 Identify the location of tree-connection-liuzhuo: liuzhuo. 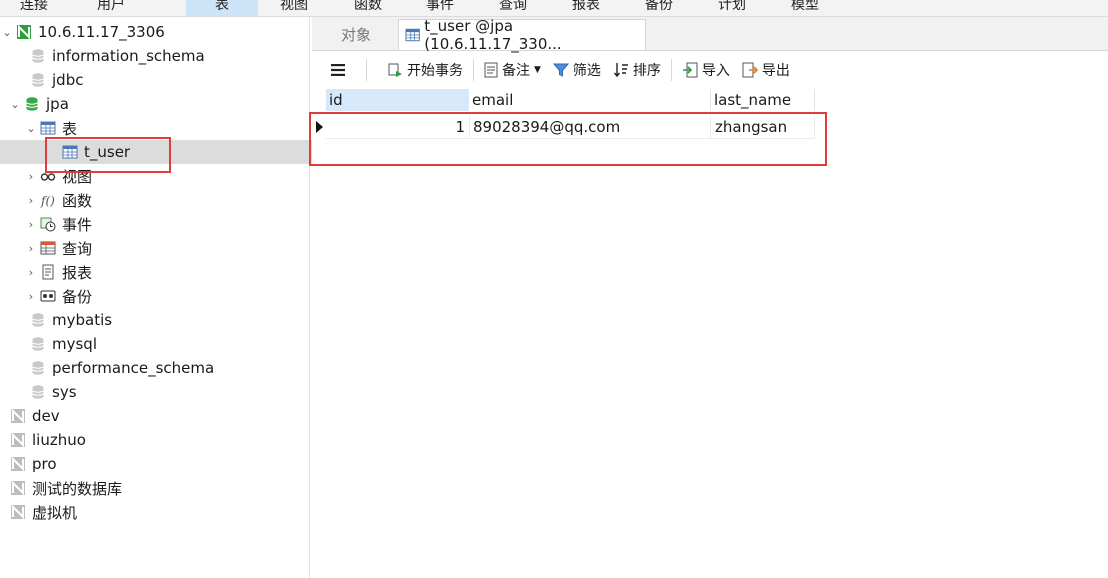
(159, 440).